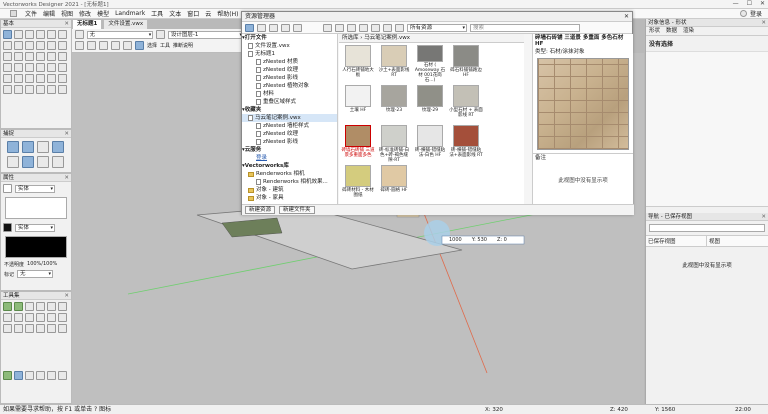 This screenshot has height=414, width=768. I want to click on resource-type-select: 所有资源, so click(437, 27).